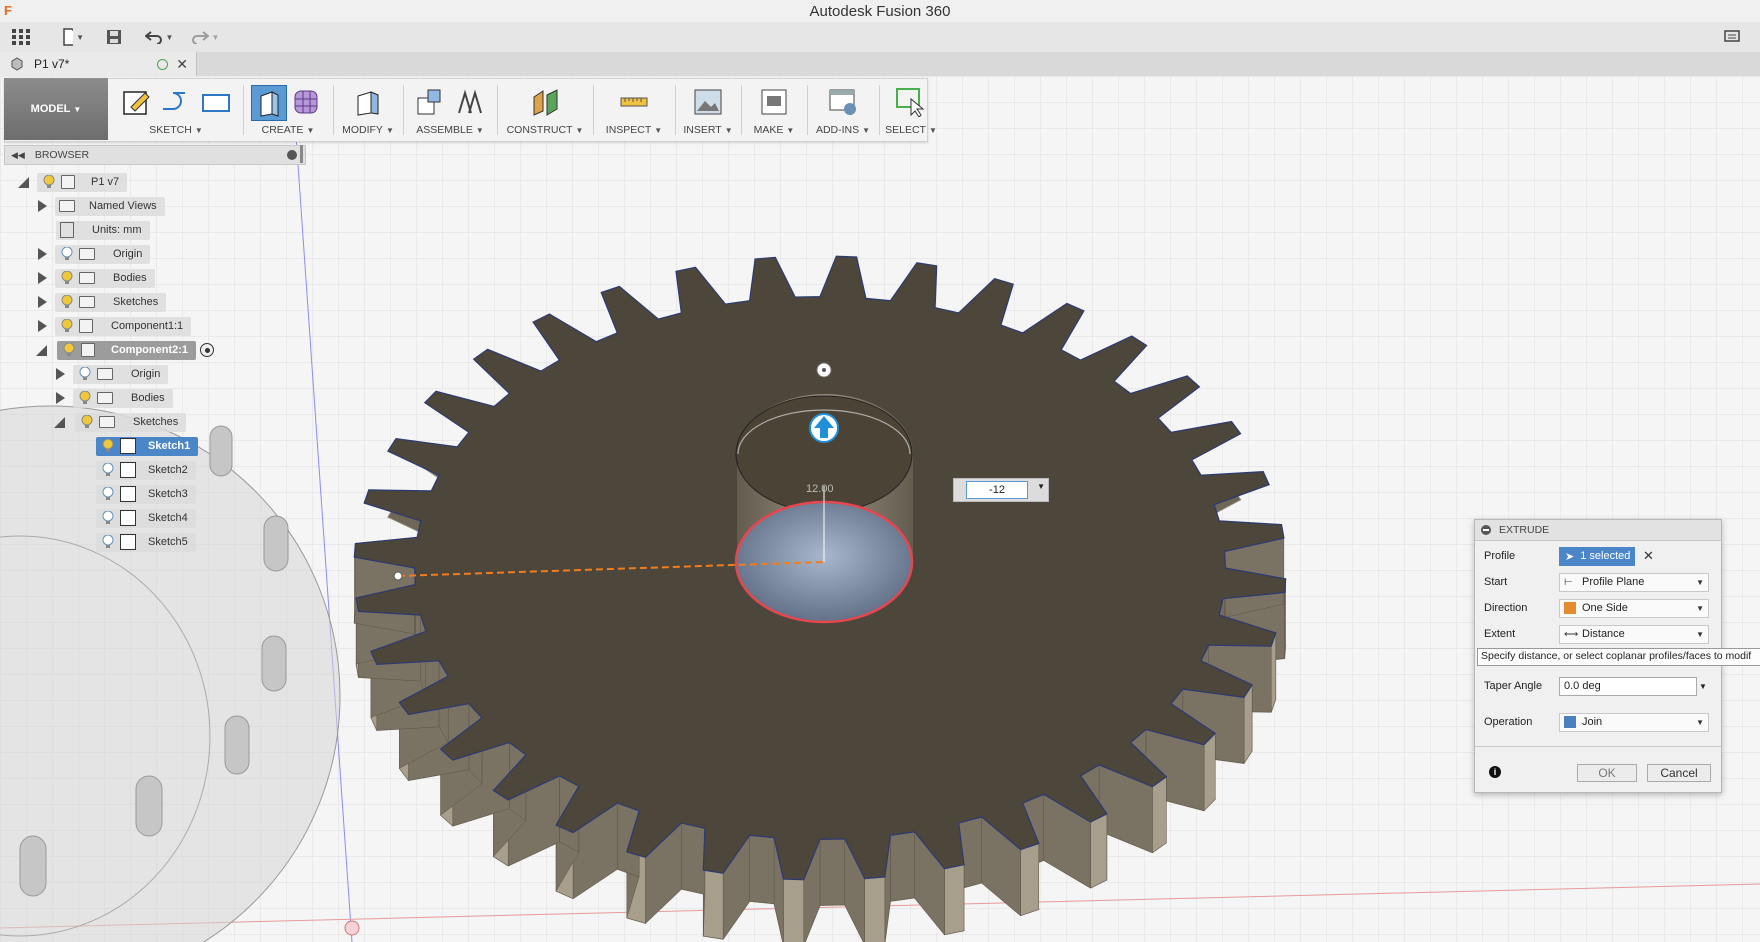 This screenshot has width=1760, height=942. What do you see at coordinates (843, 102) in the screenshot?
I see `scripts-icon` at bounding box center [843, 102].